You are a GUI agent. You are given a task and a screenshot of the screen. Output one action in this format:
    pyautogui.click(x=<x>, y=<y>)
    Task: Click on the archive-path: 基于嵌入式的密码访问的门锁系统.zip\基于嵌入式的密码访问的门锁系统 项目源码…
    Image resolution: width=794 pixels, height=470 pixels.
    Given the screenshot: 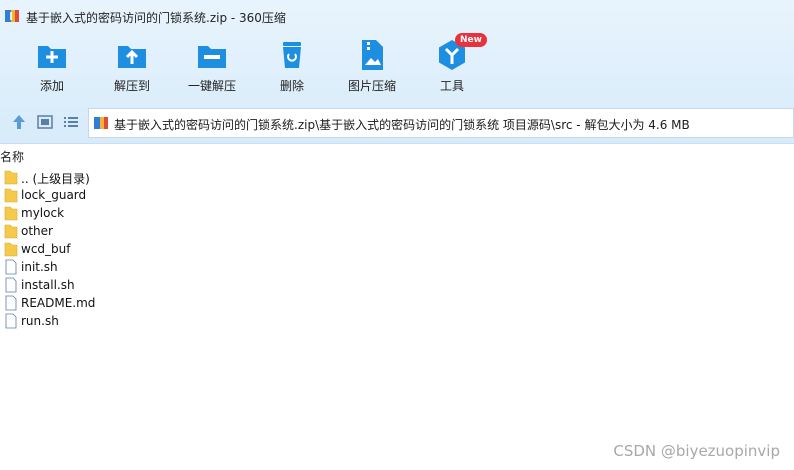 What is the action you would take?
    pyautogui.click(x=402, y=125)
    